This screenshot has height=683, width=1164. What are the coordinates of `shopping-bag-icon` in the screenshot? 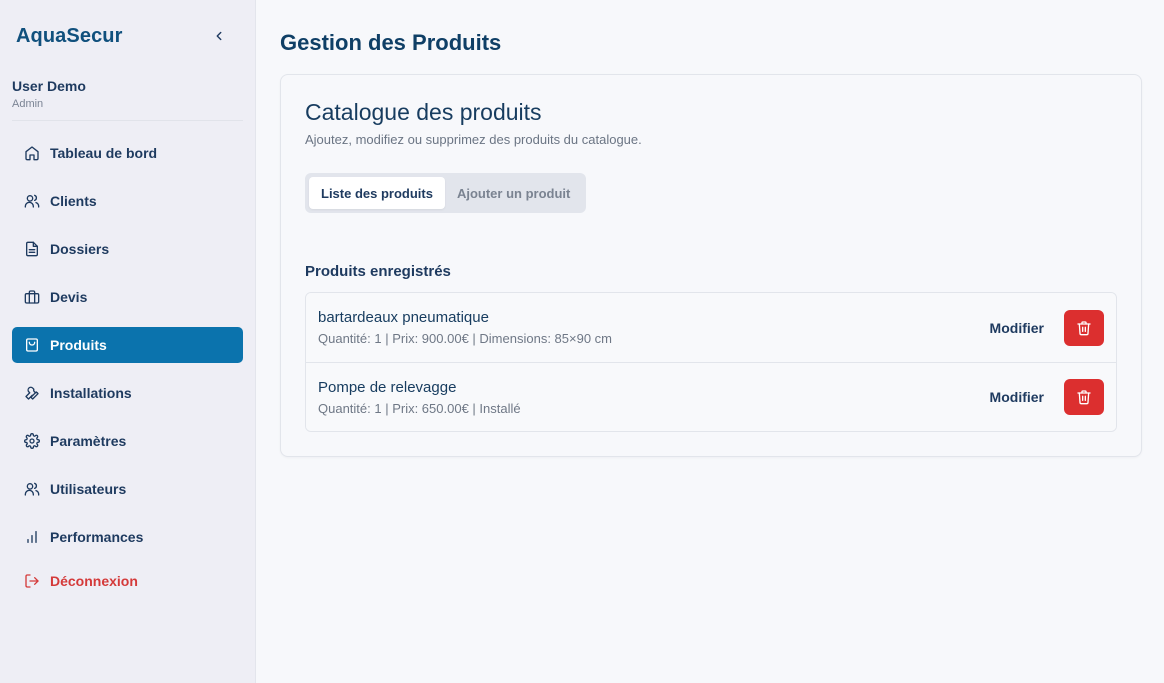 It's located at (32, 345).